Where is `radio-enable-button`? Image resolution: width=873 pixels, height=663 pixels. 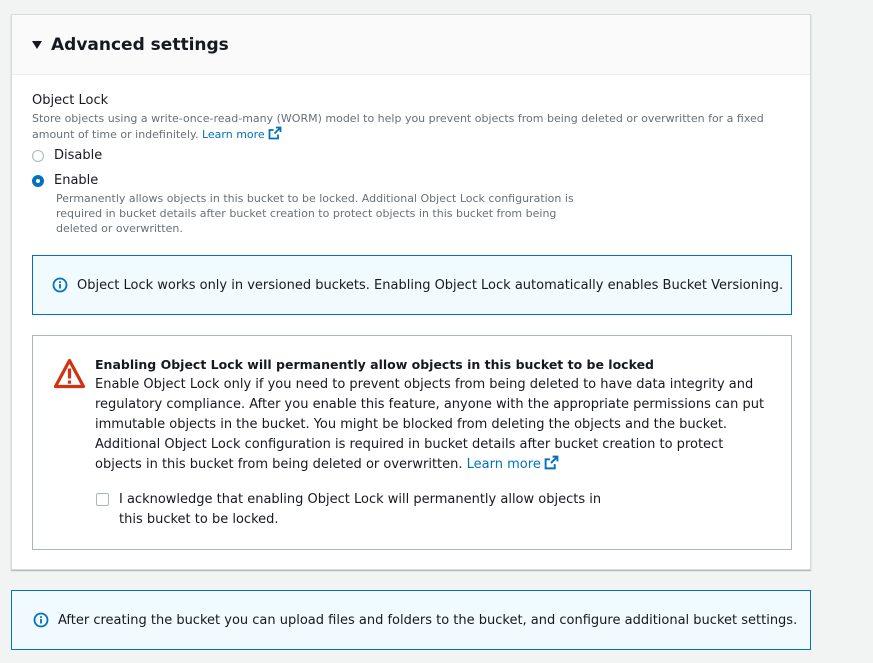 radio-enable-button is located at coordinates (38, 180).